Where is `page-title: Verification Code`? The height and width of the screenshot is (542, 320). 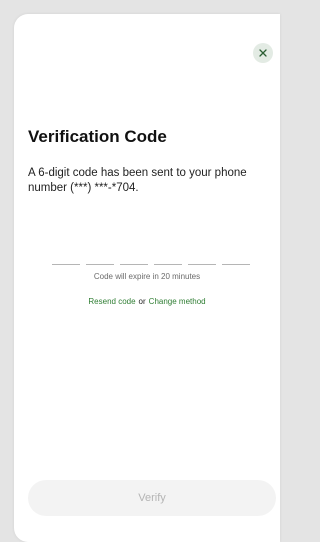 page-title: Verification Code is located at coordinates (97, 136).